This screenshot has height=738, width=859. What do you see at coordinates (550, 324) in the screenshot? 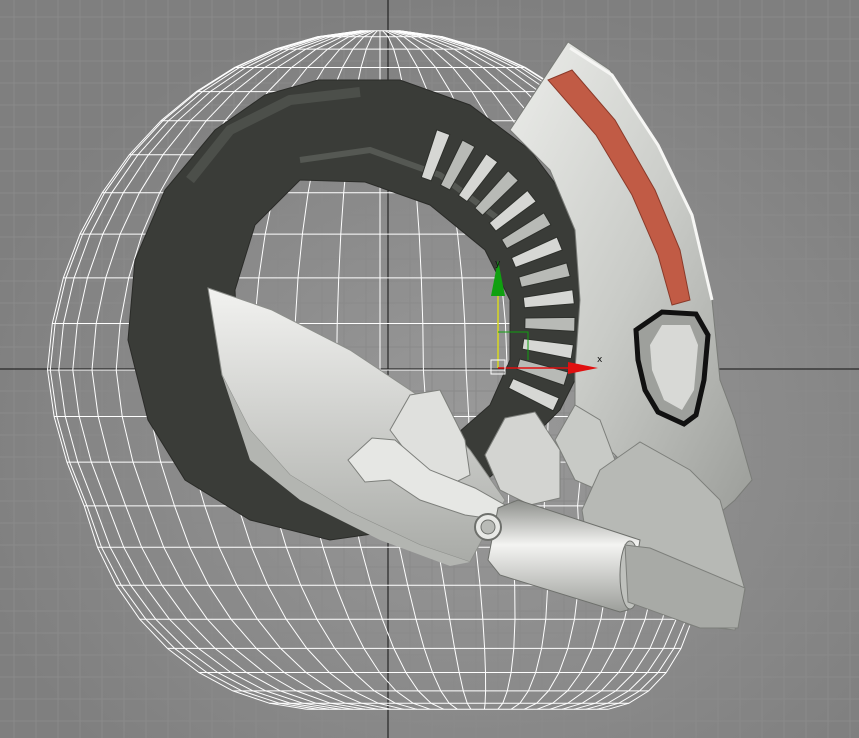
I see `vent-tooth` at bounding box center [550, 324].